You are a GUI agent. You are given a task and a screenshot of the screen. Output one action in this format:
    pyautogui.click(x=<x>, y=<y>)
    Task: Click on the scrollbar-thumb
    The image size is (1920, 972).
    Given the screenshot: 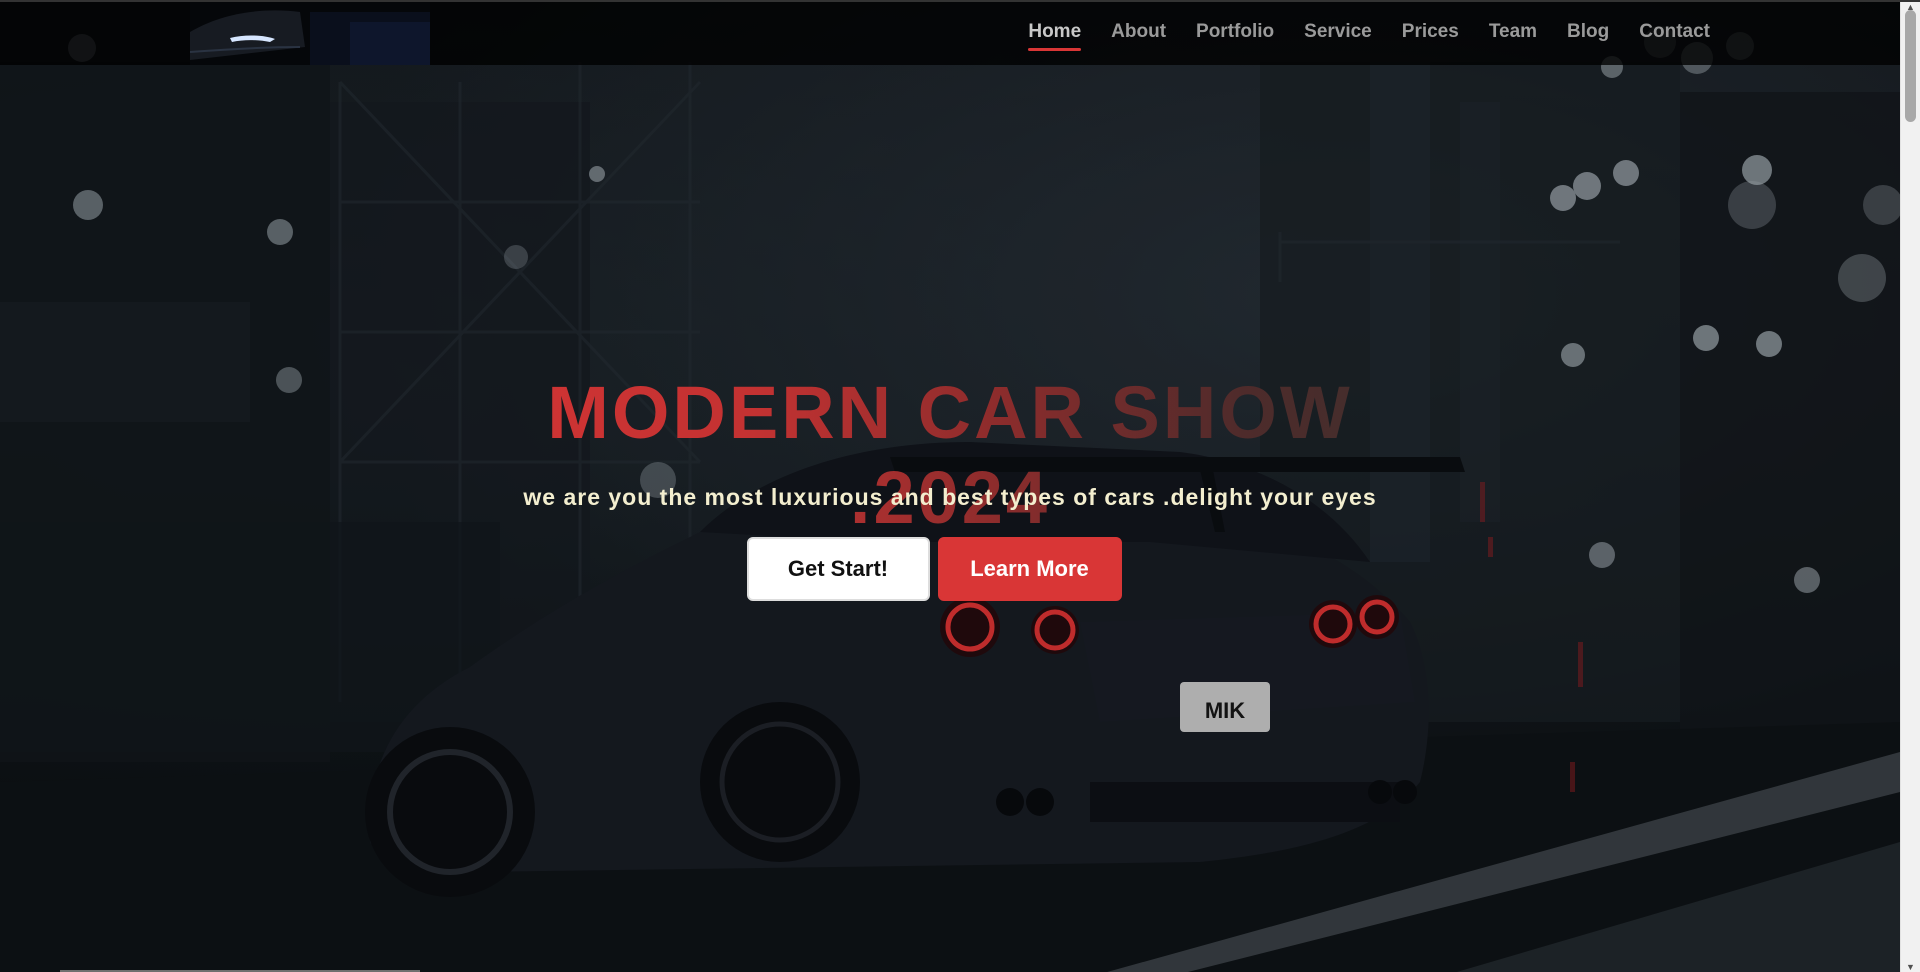 What is the action you would take?
    pyautogui.click(x=1910, y=66)
    